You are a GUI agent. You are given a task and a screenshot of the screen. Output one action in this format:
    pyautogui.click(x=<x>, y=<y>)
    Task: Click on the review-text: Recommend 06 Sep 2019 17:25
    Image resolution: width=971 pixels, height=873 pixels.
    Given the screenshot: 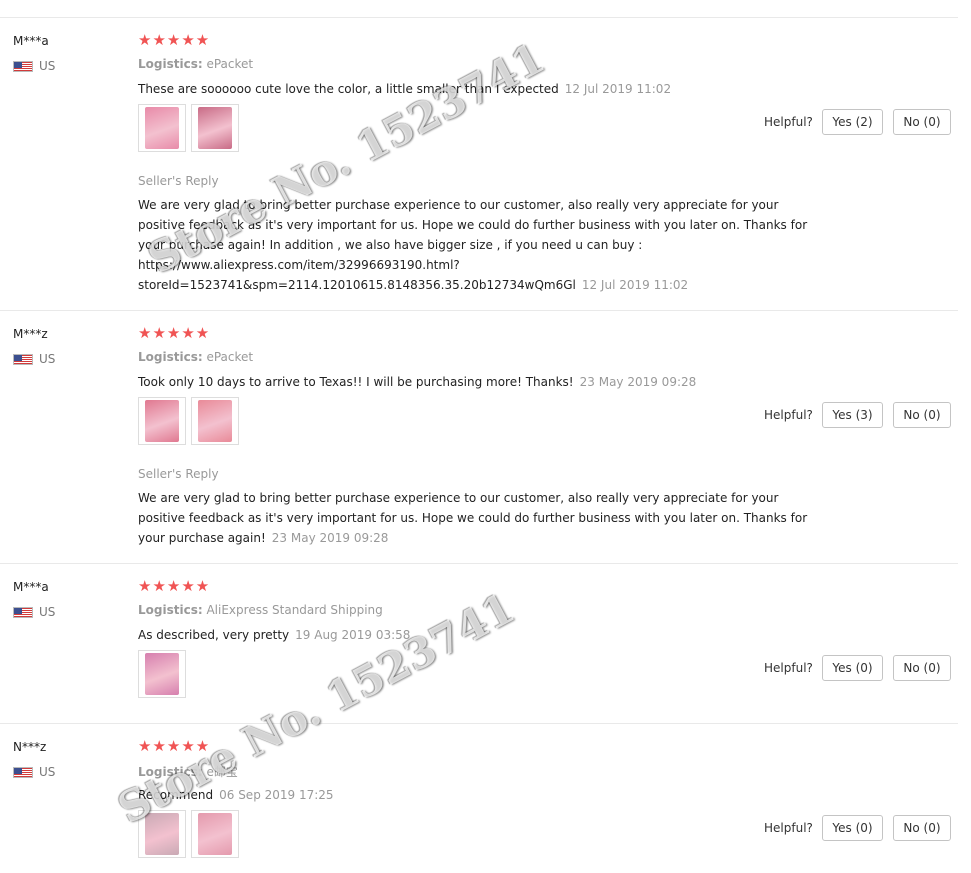 What is the action you would take?
    pyautogui.click(x=236, y=795)
    